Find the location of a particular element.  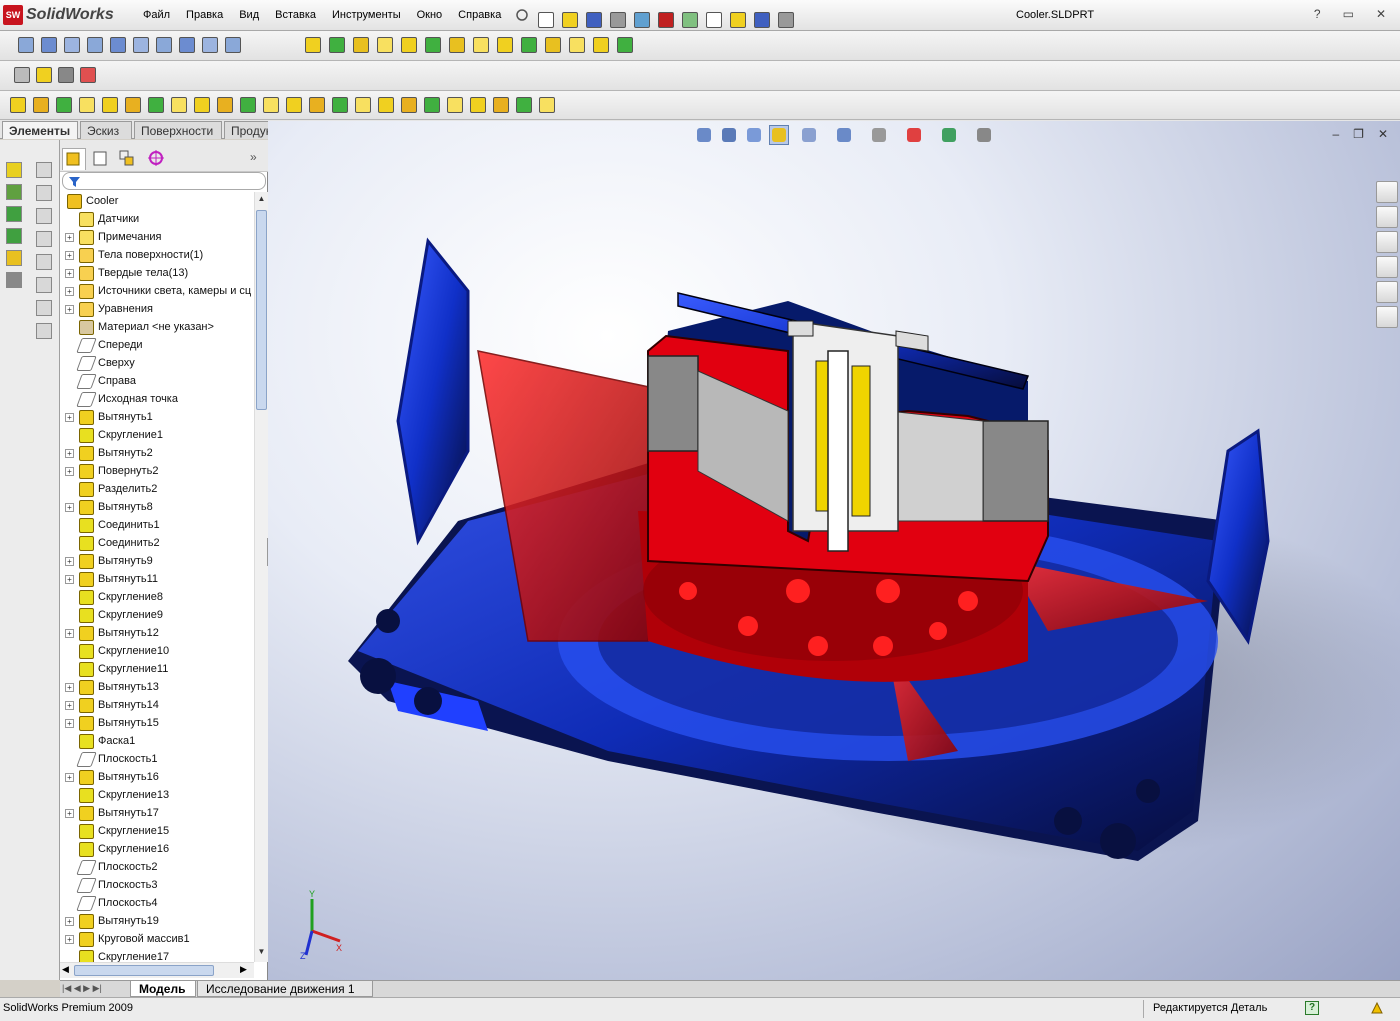

tree-item: Фаска1 is located at coordinates (157, 741).